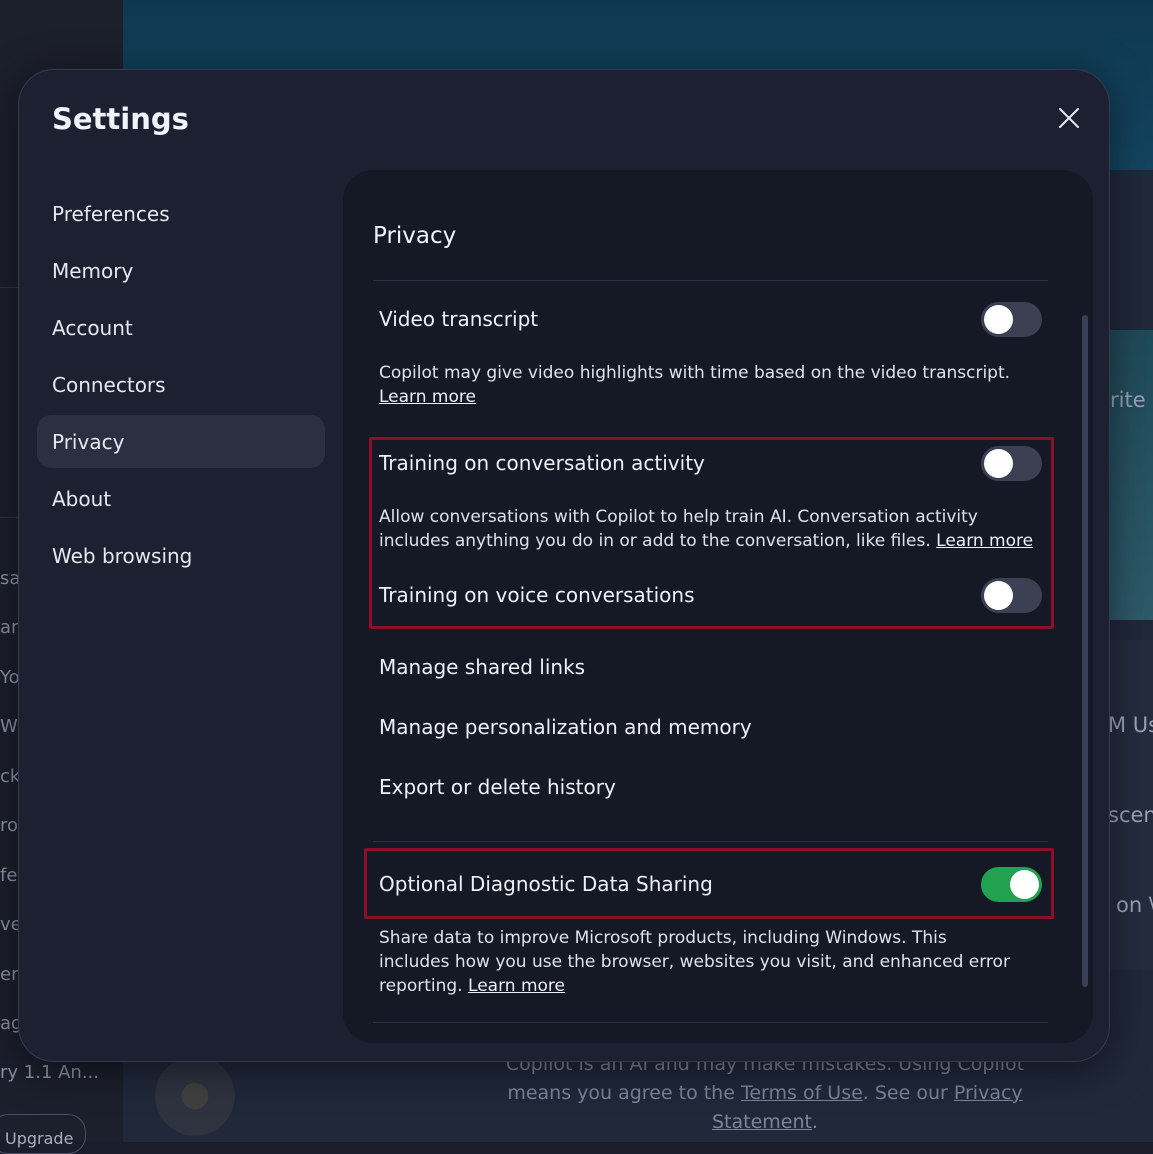  What do you see at coordinates (195, 1096) in the screenshot?
I see `background-flower-image` at bounding box center [195, 1096].